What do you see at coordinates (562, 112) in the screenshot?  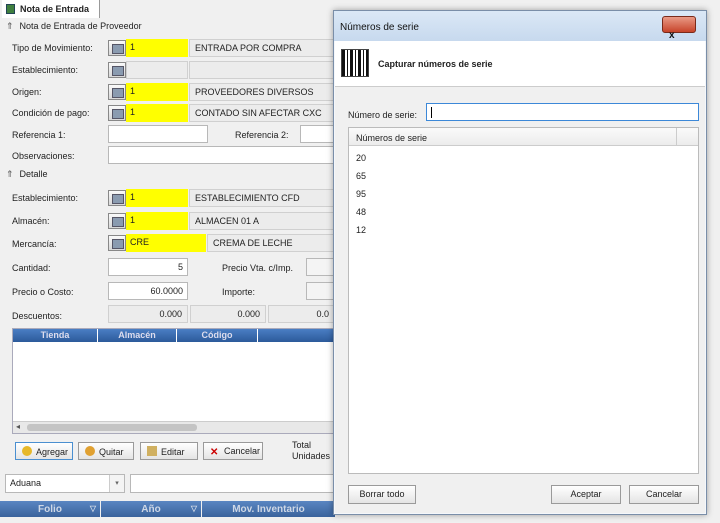 I see `serial-number-input` at bounding box center [562, 112].